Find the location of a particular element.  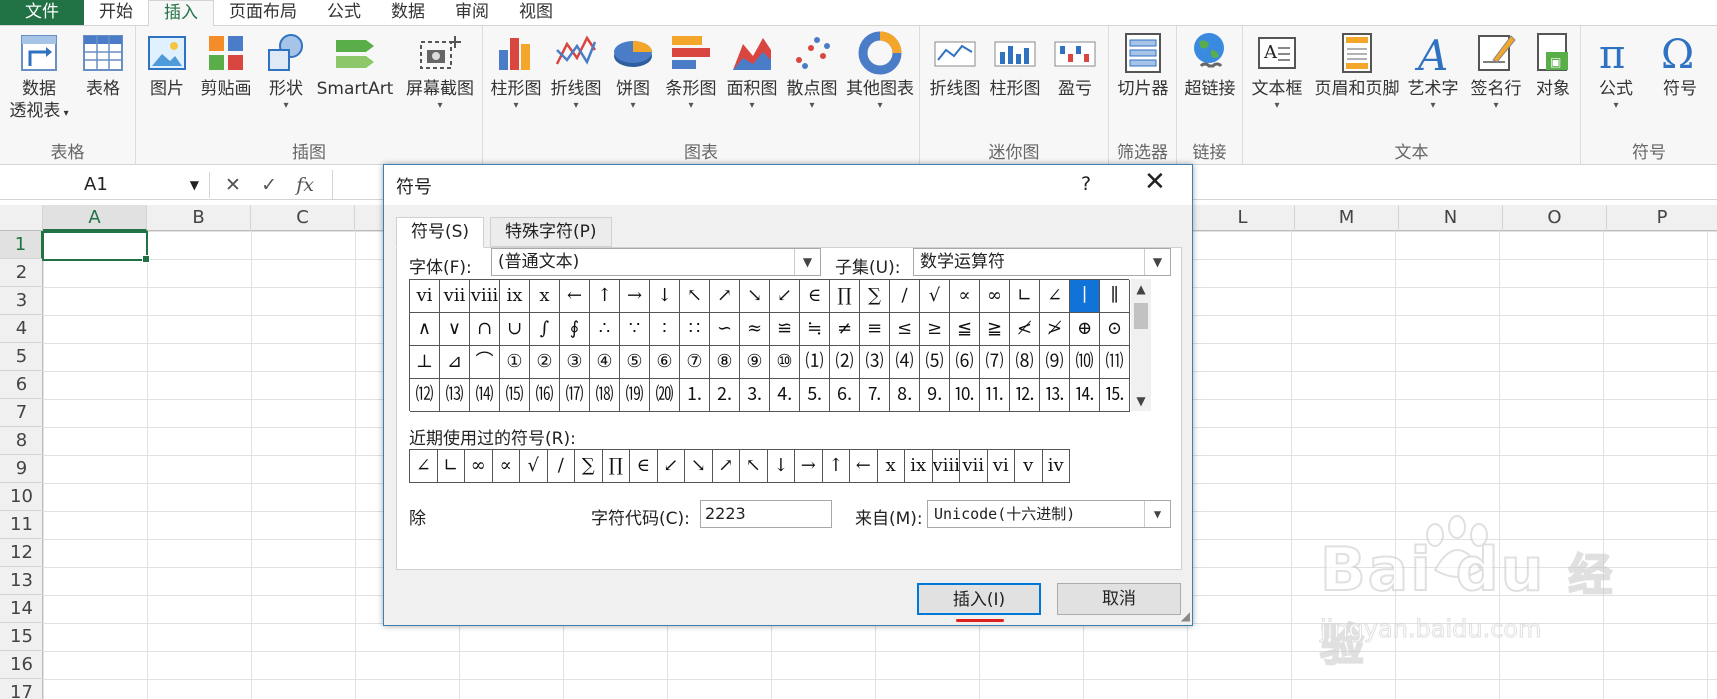

symbol-cell: ≌ is located at coordinates (785, 329).